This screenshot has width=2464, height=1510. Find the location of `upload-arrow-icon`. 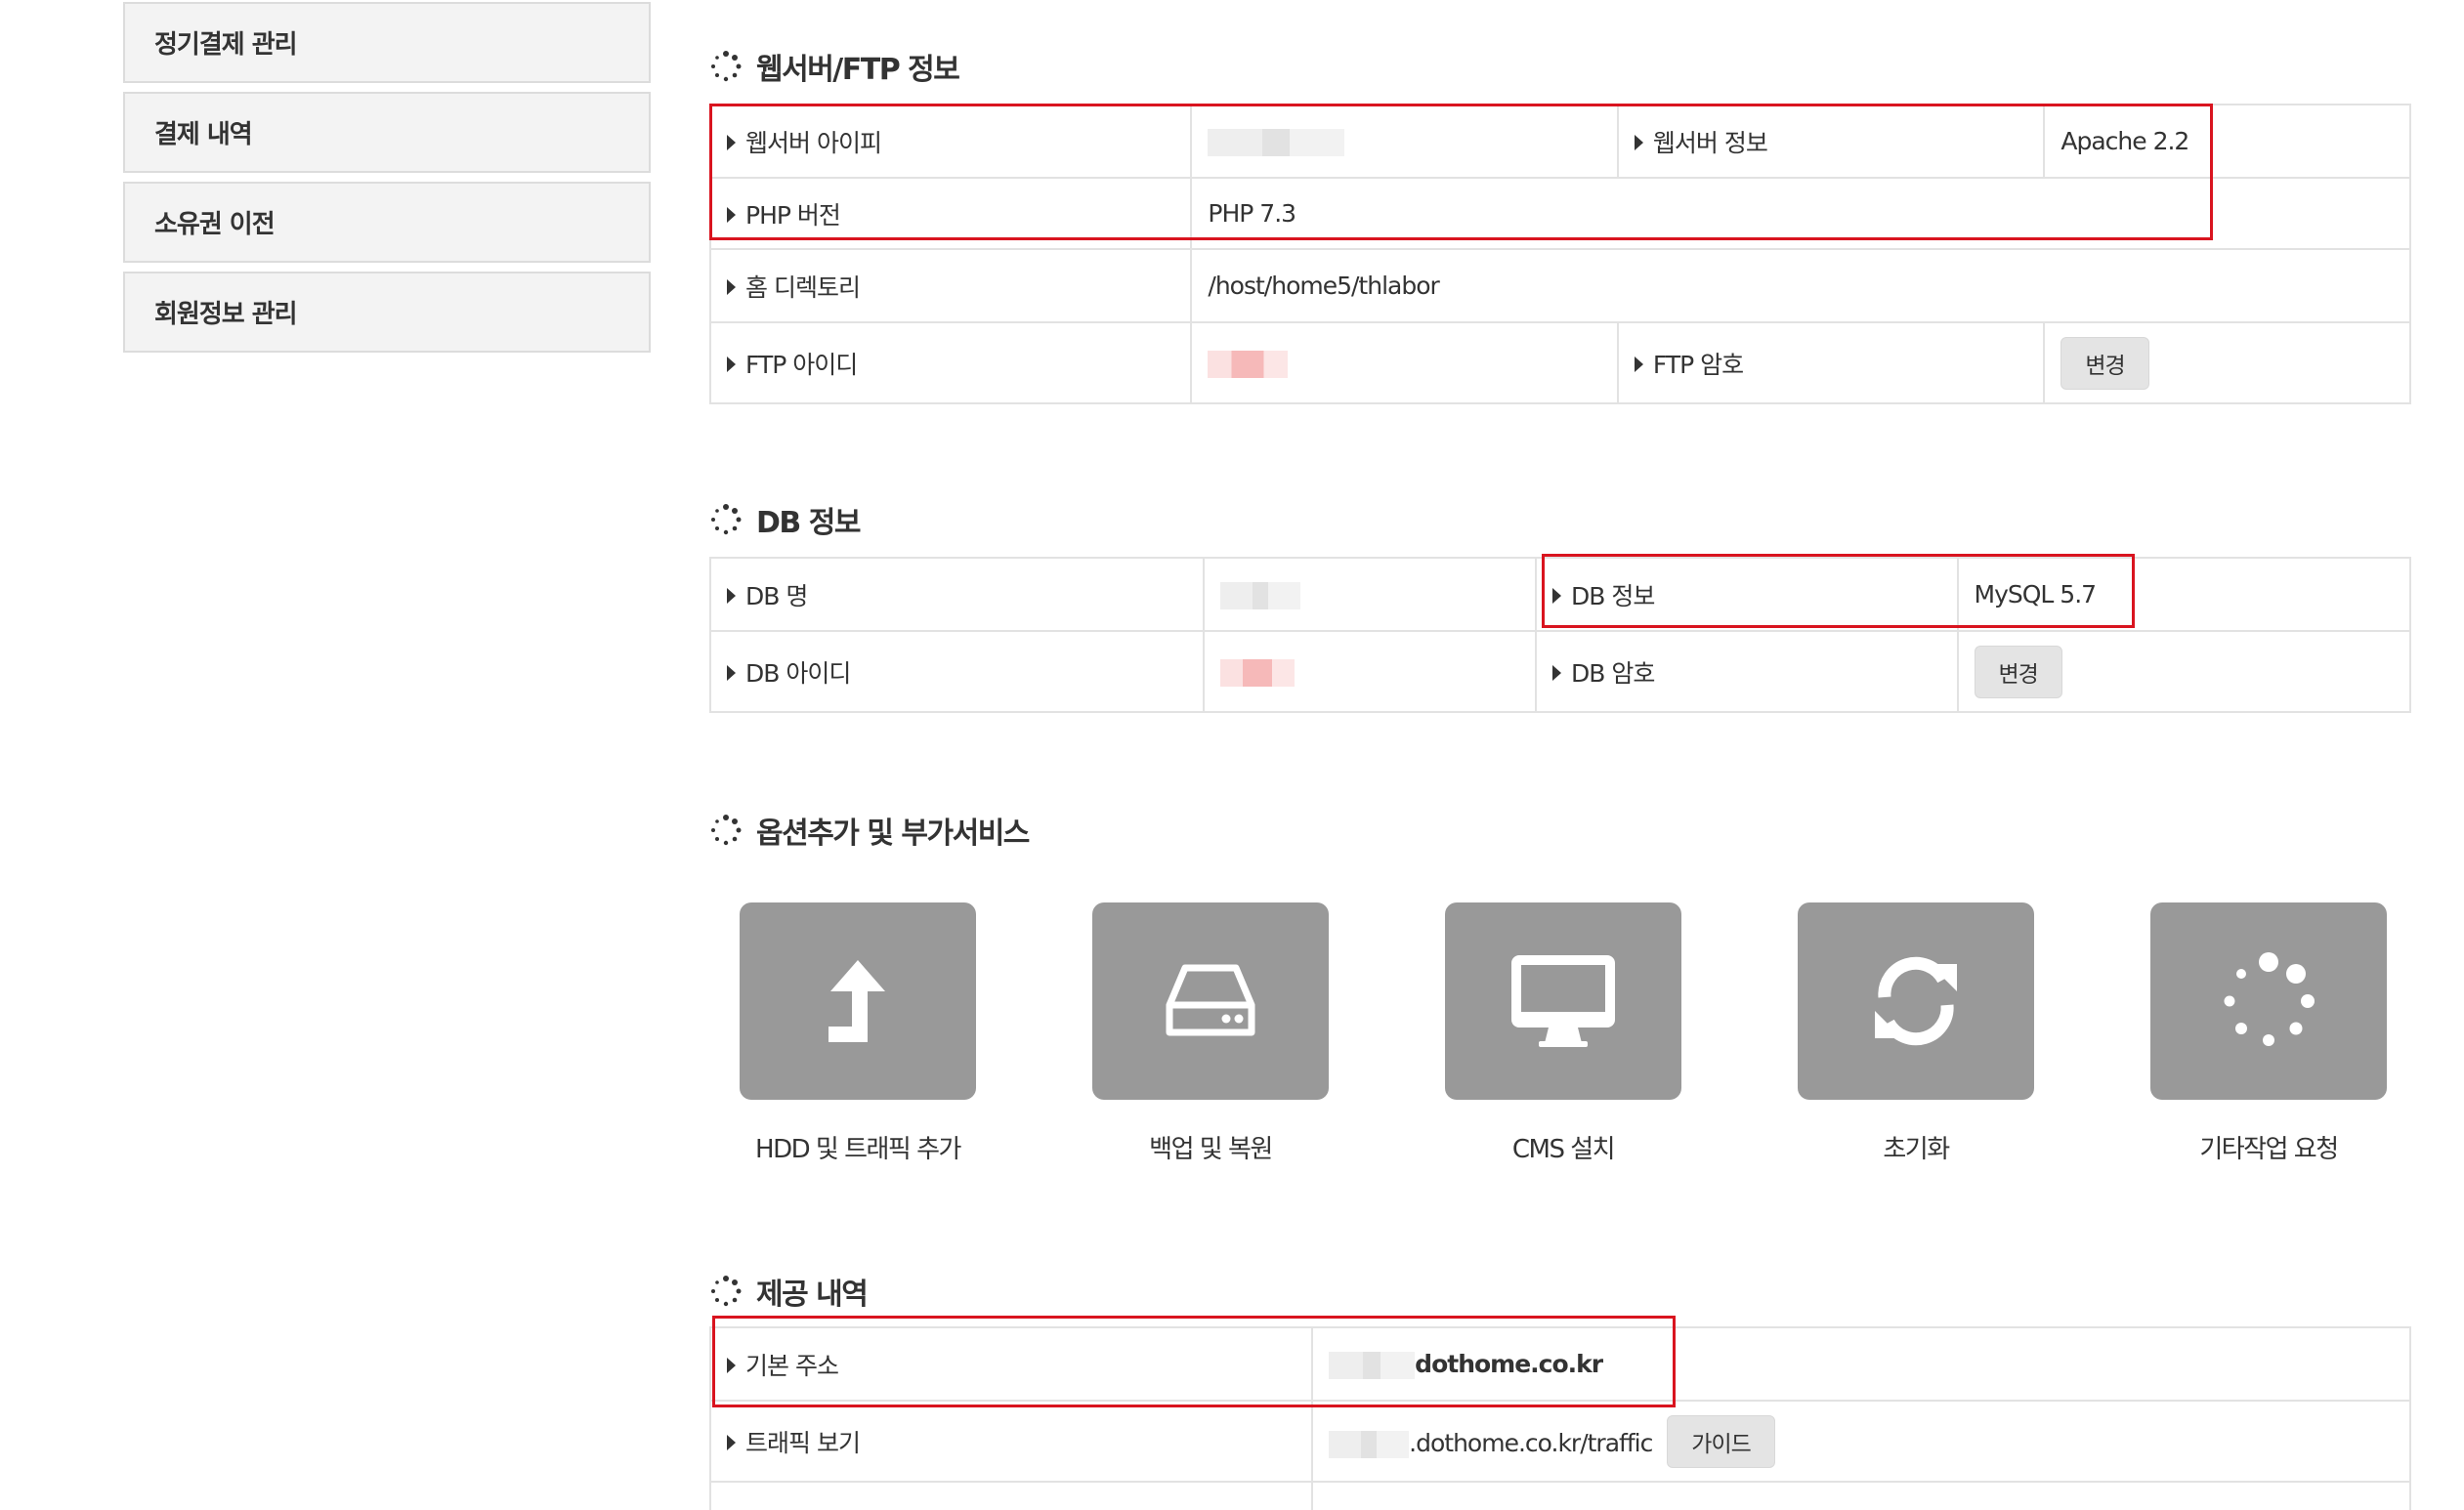

upload-arrow-icon is located at coordinates (857, 1001).